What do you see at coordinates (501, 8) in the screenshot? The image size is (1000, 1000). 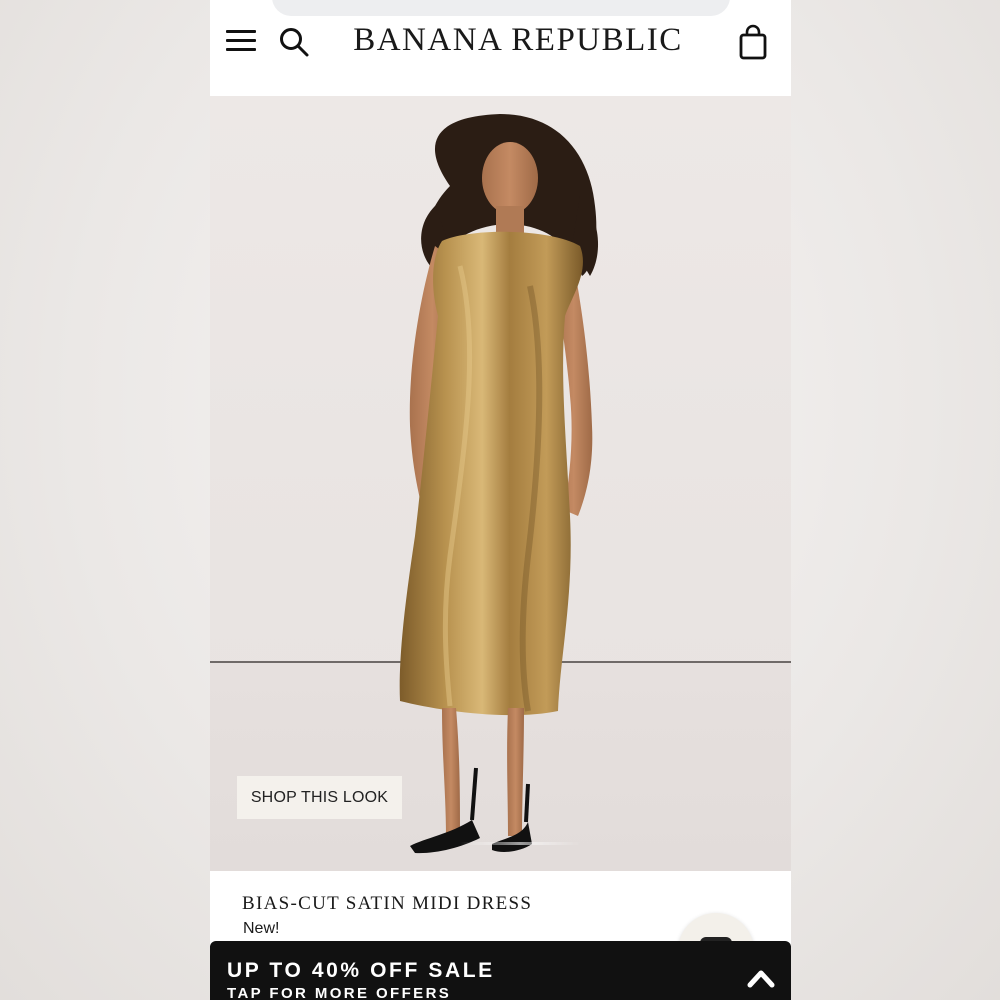 I see `browser-address-bar` at bounding box center [501, 8].